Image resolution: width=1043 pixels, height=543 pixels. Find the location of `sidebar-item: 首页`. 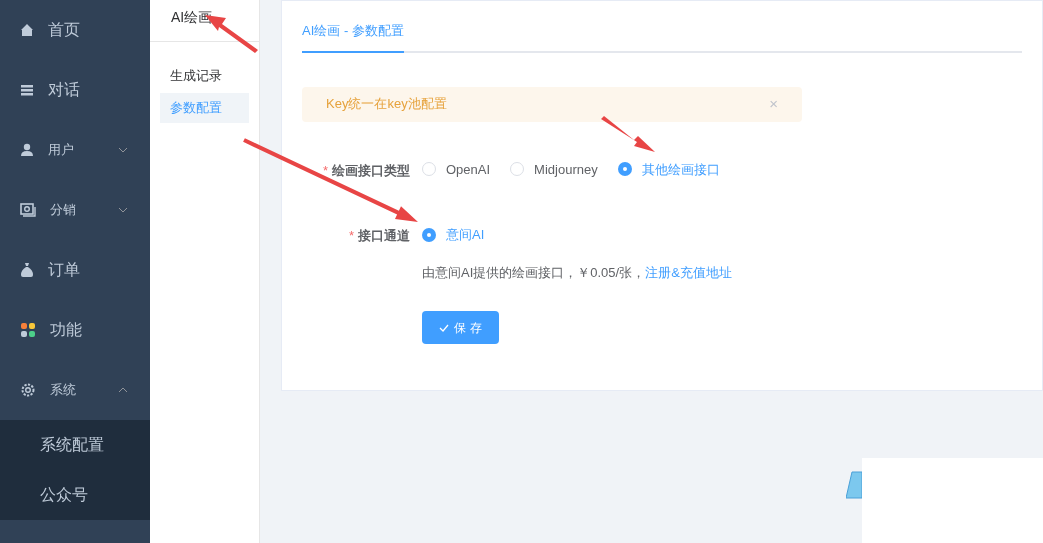

sidebar-item: 首页 is located at coordinates (75, 30).